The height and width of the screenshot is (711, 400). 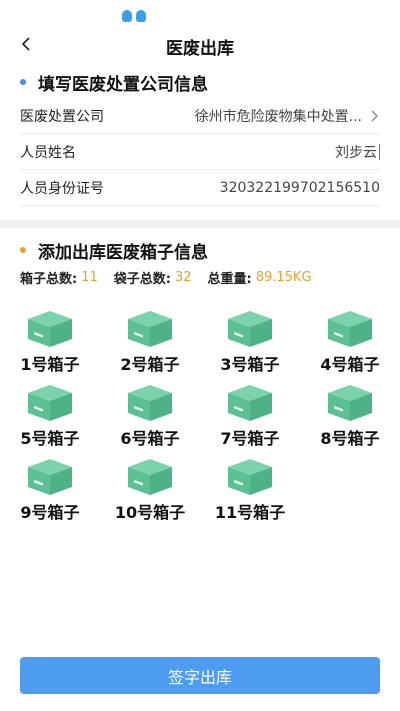 I want to click on box-item: 5号箱子, so click(x=50, y=416).